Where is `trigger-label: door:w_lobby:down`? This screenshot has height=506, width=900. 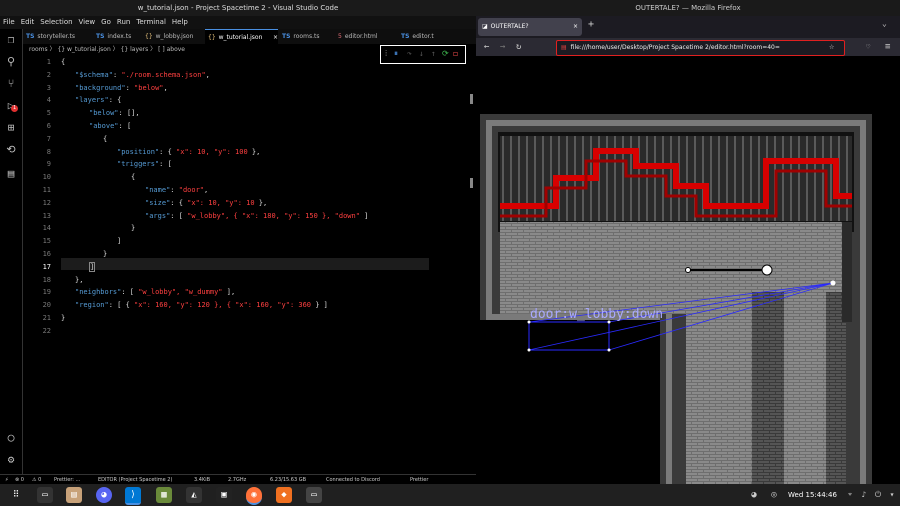
trigger-label: door:w_lobby:down is located at coordinates (596, 314).